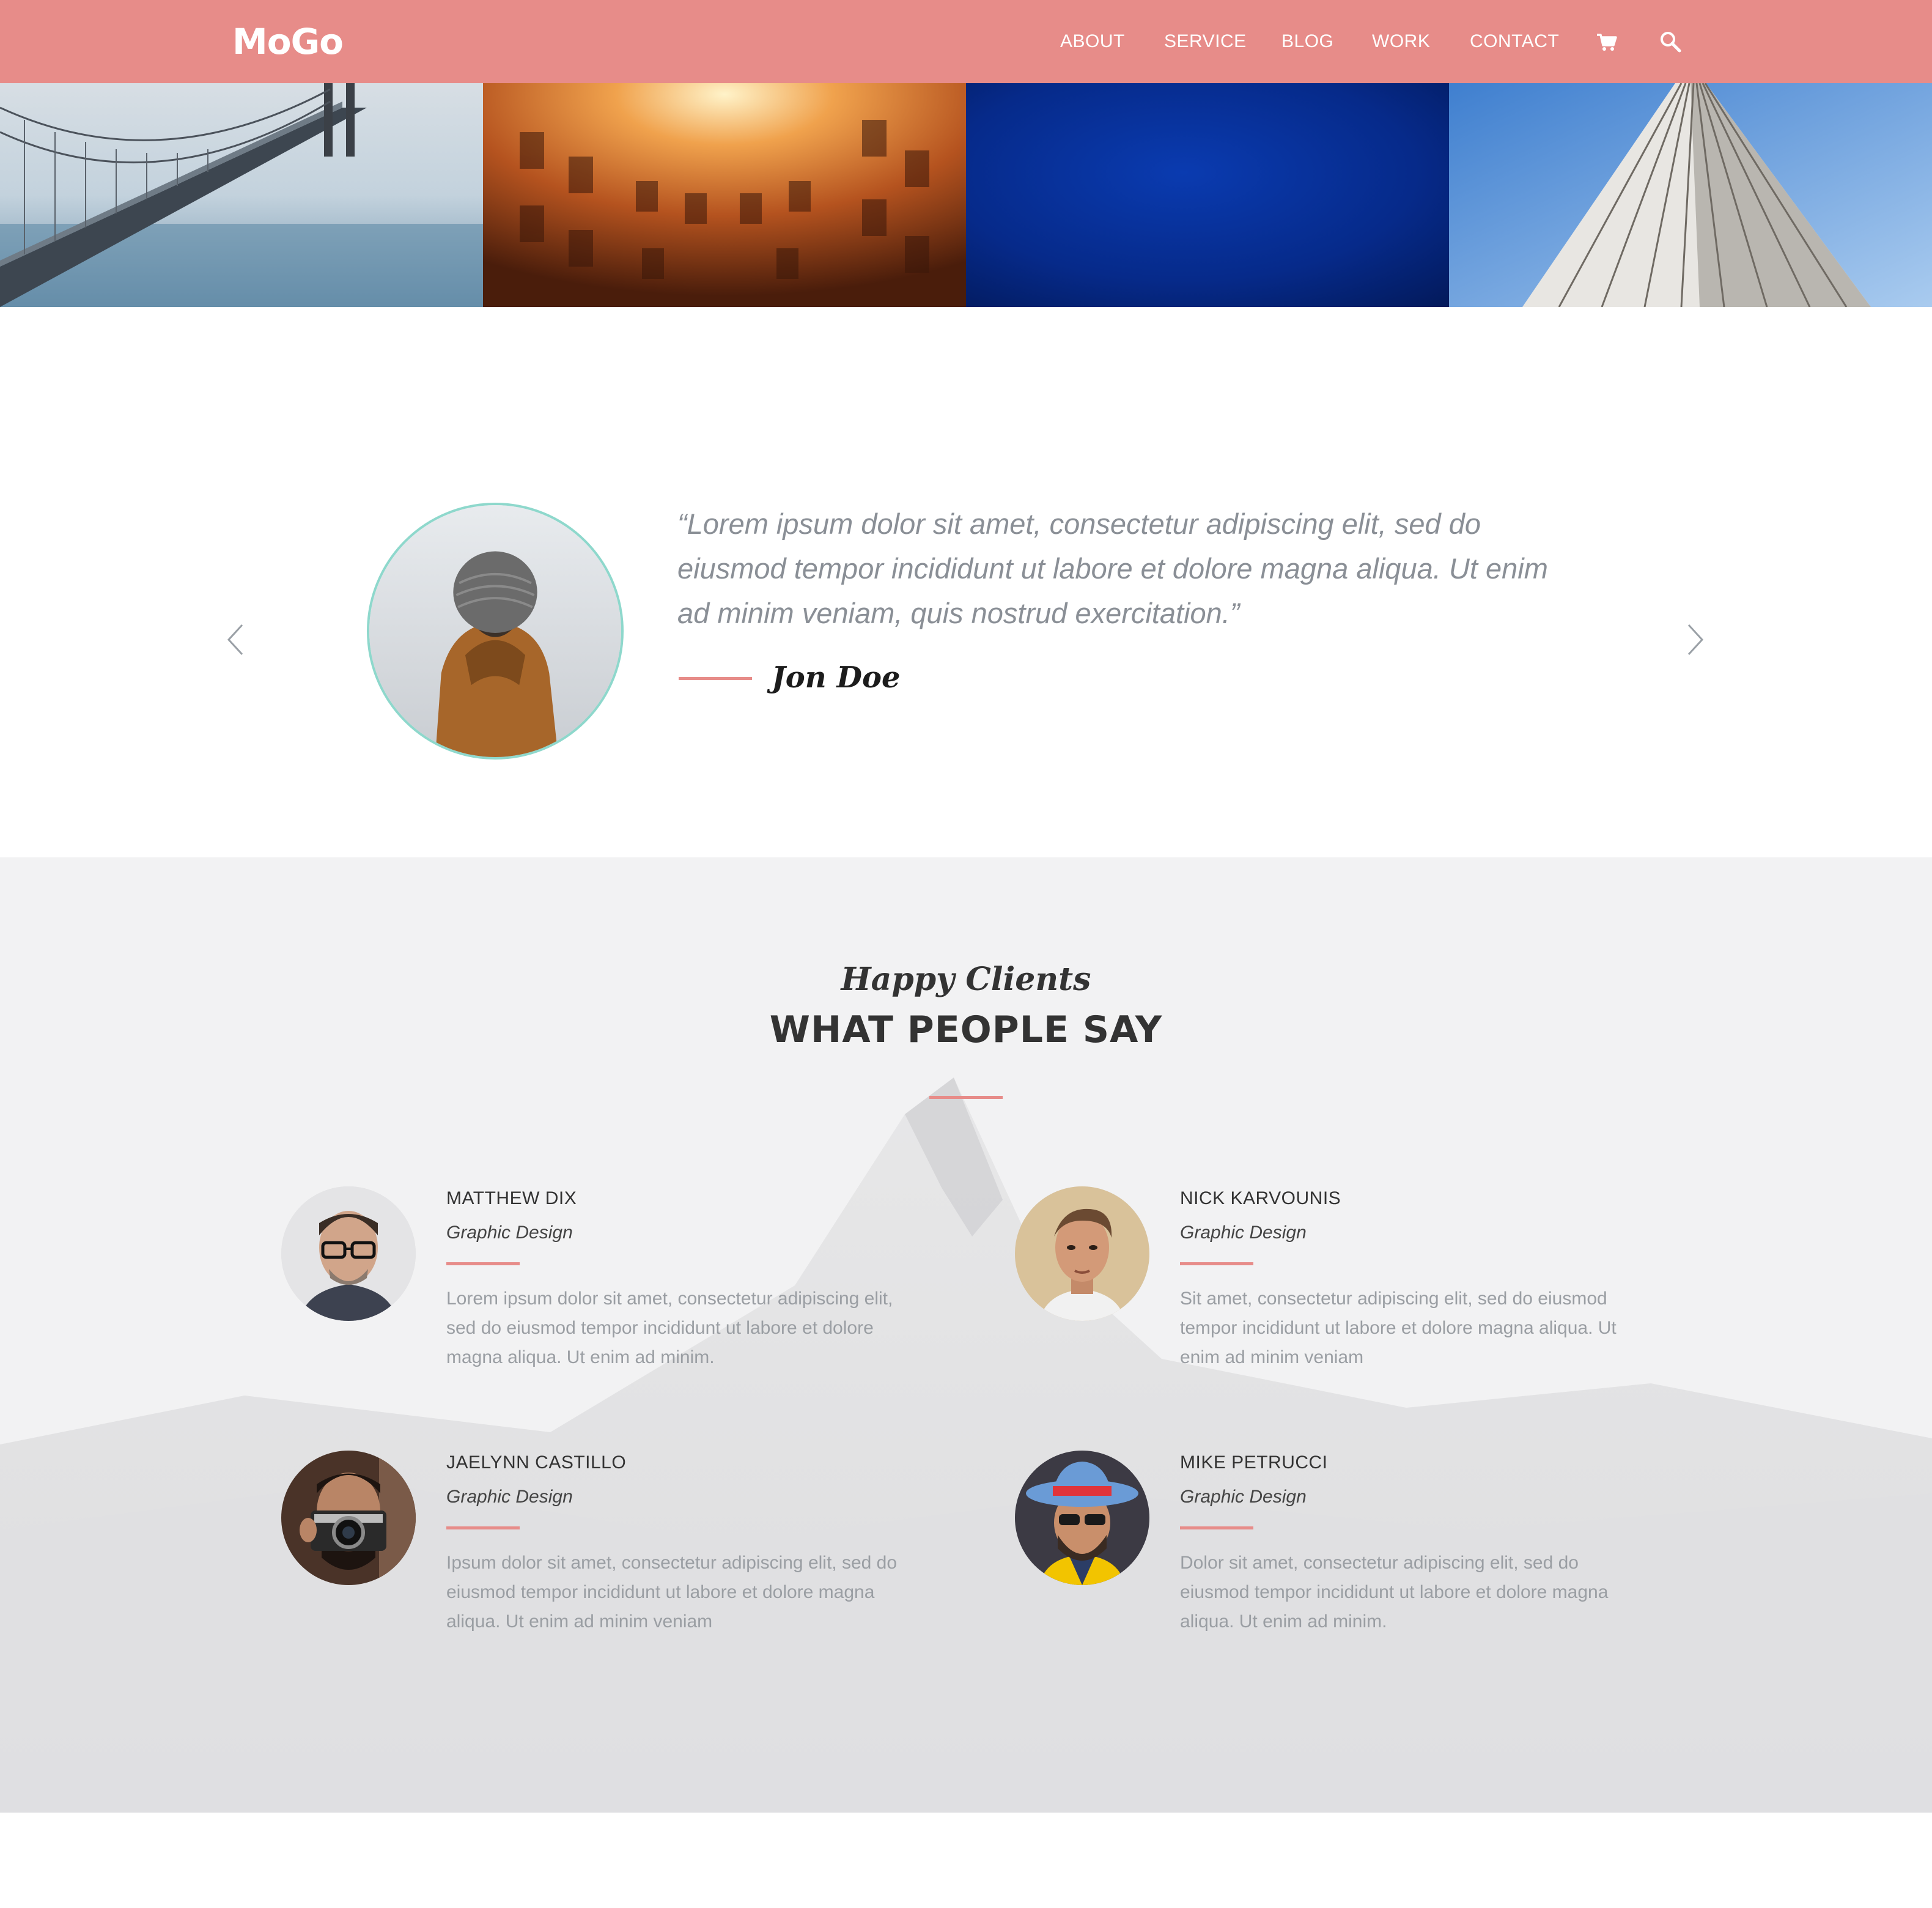 Image resolution: width=1932 pixels, height=1908 pixels. Describe the element at coordinates (1670, 42) in the screenshot. I see `search-icon` at that location.